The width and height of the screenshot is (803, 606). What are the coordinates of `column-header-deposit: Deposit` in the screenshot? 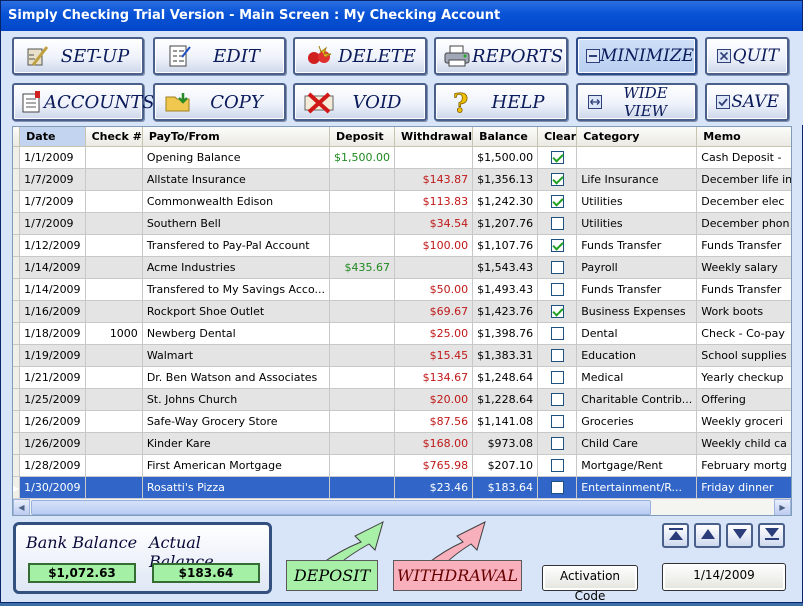 It's located at (362, 137).